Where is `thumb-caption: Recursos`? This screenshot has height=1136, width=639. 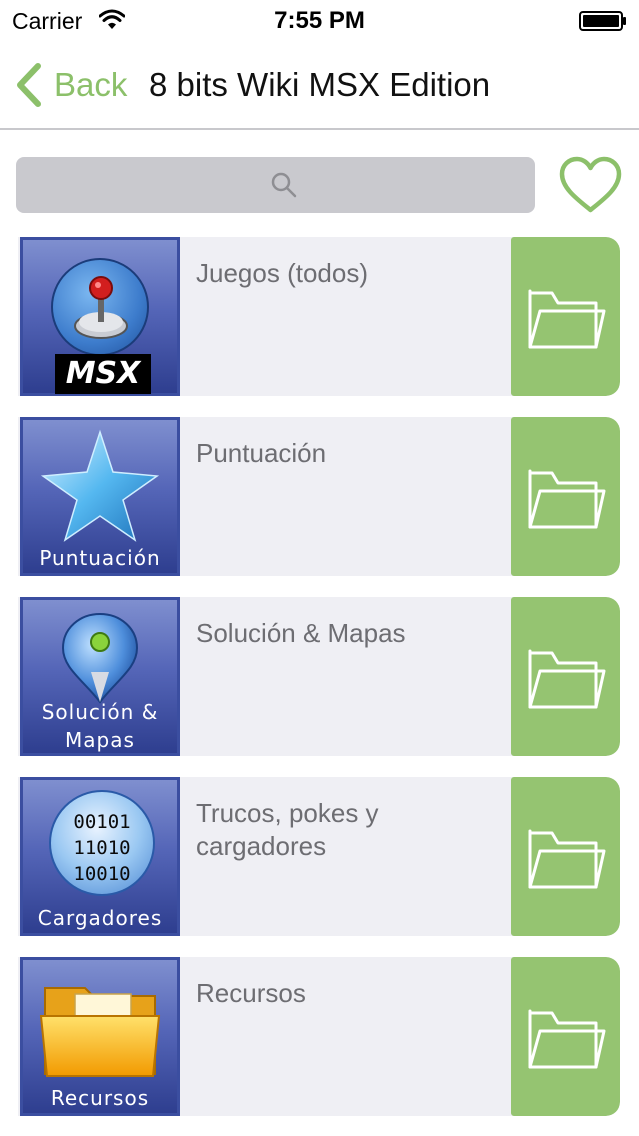
thumb-caption: Recursos is located at coordinates (100, 1098).